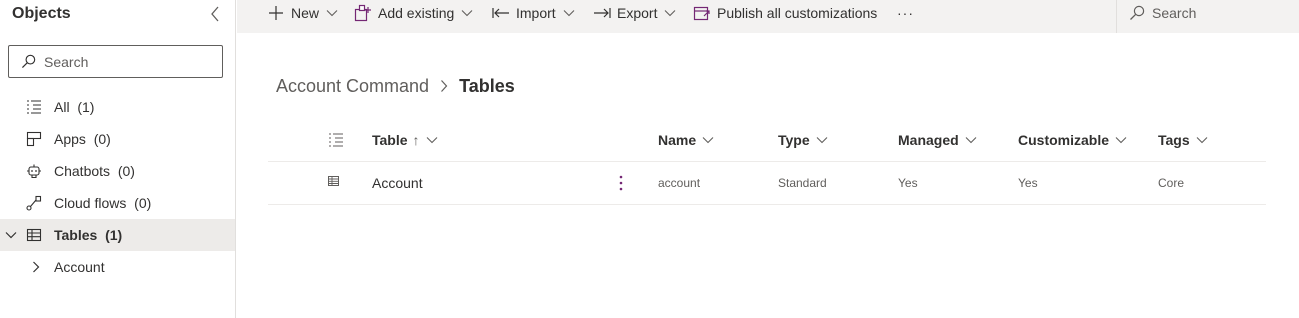  What do you see at coordinates (677, 140) in the screenshot?
I see `column-header-label: Name` at bounding box center [677, 140].